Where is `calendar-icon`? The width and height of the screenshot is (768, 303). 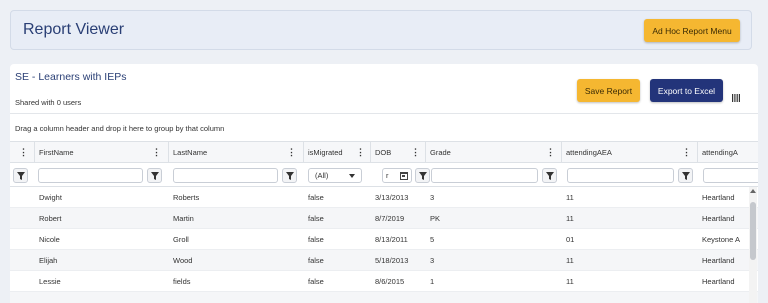 calendar-icon is located at coordinates (404, 176).